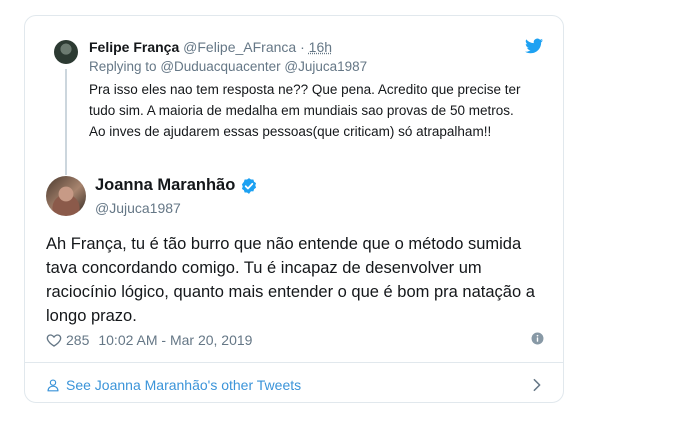 This screenshot has width=680, height=431. Describe the element at coordinates (183, 385) in the screenshot. I see `see-other-tweets-label: See Joanna Maranhão's other Tweets` at that location.